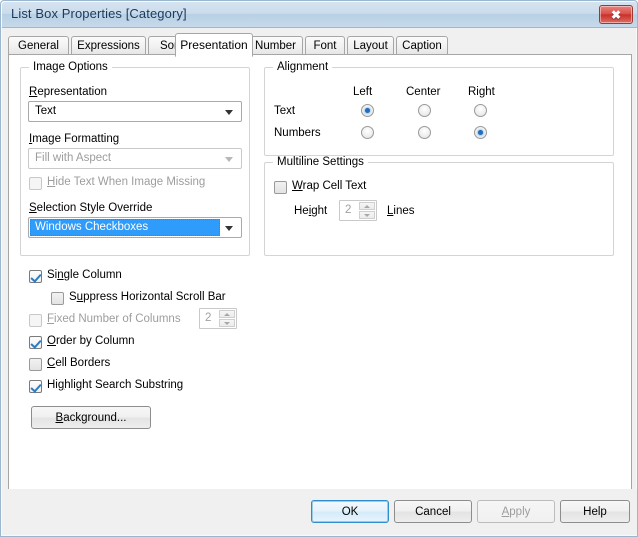 This screenshot has width=638, height=537. Describe the element at coordinates (35, 183) in the screenshot. I see `hide-text-checkbox` at that location.